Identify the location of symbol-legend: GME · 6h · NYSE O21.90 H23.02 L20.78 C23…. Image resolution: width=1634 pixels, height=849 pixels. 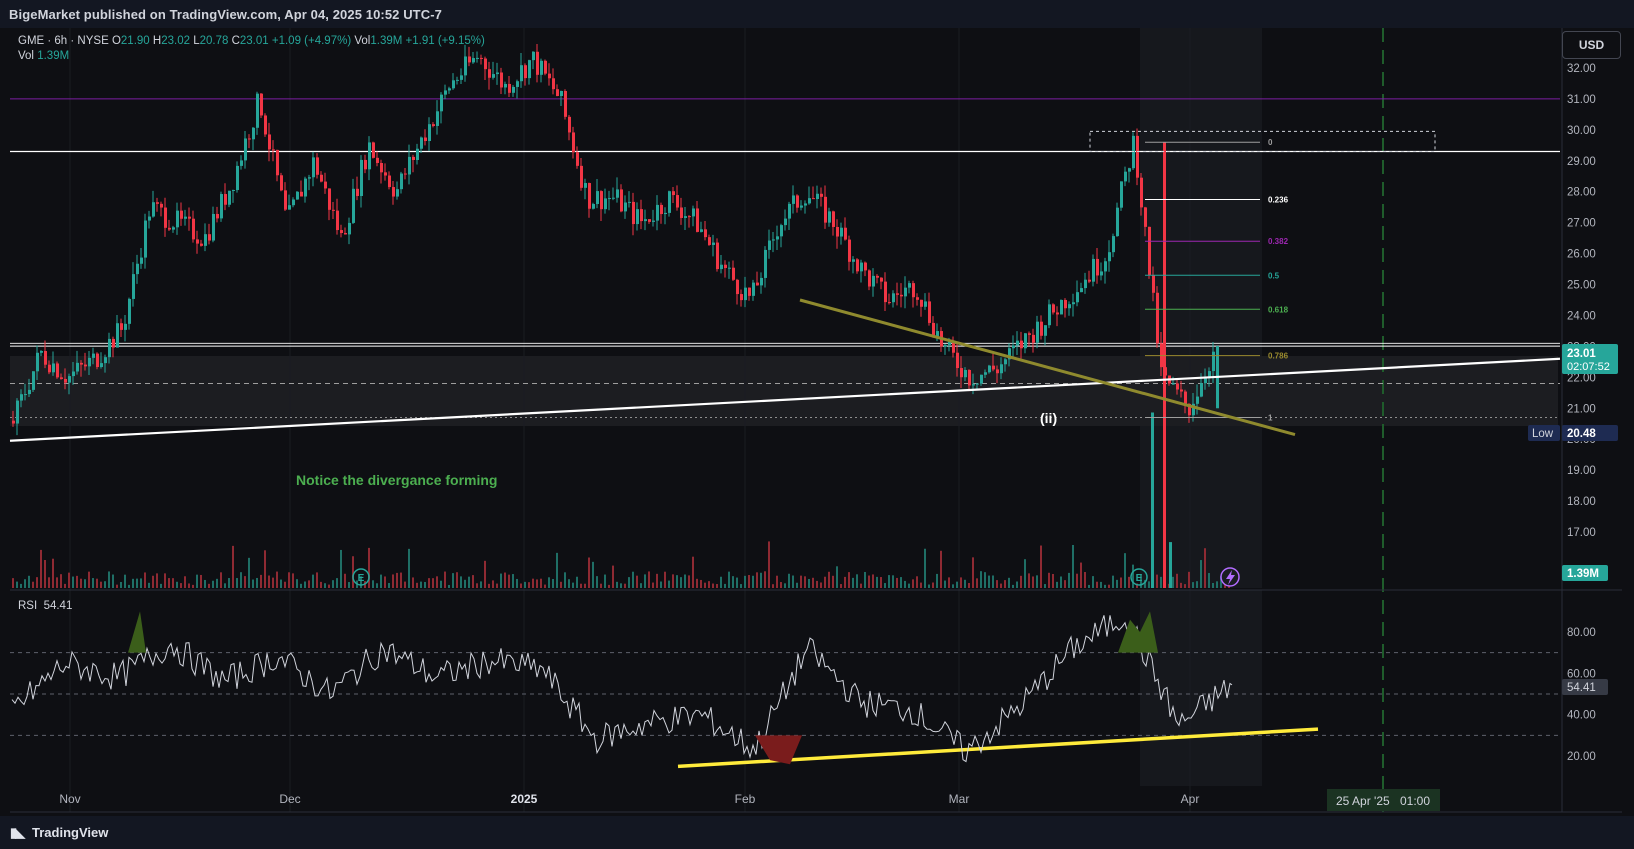
(251, 48).